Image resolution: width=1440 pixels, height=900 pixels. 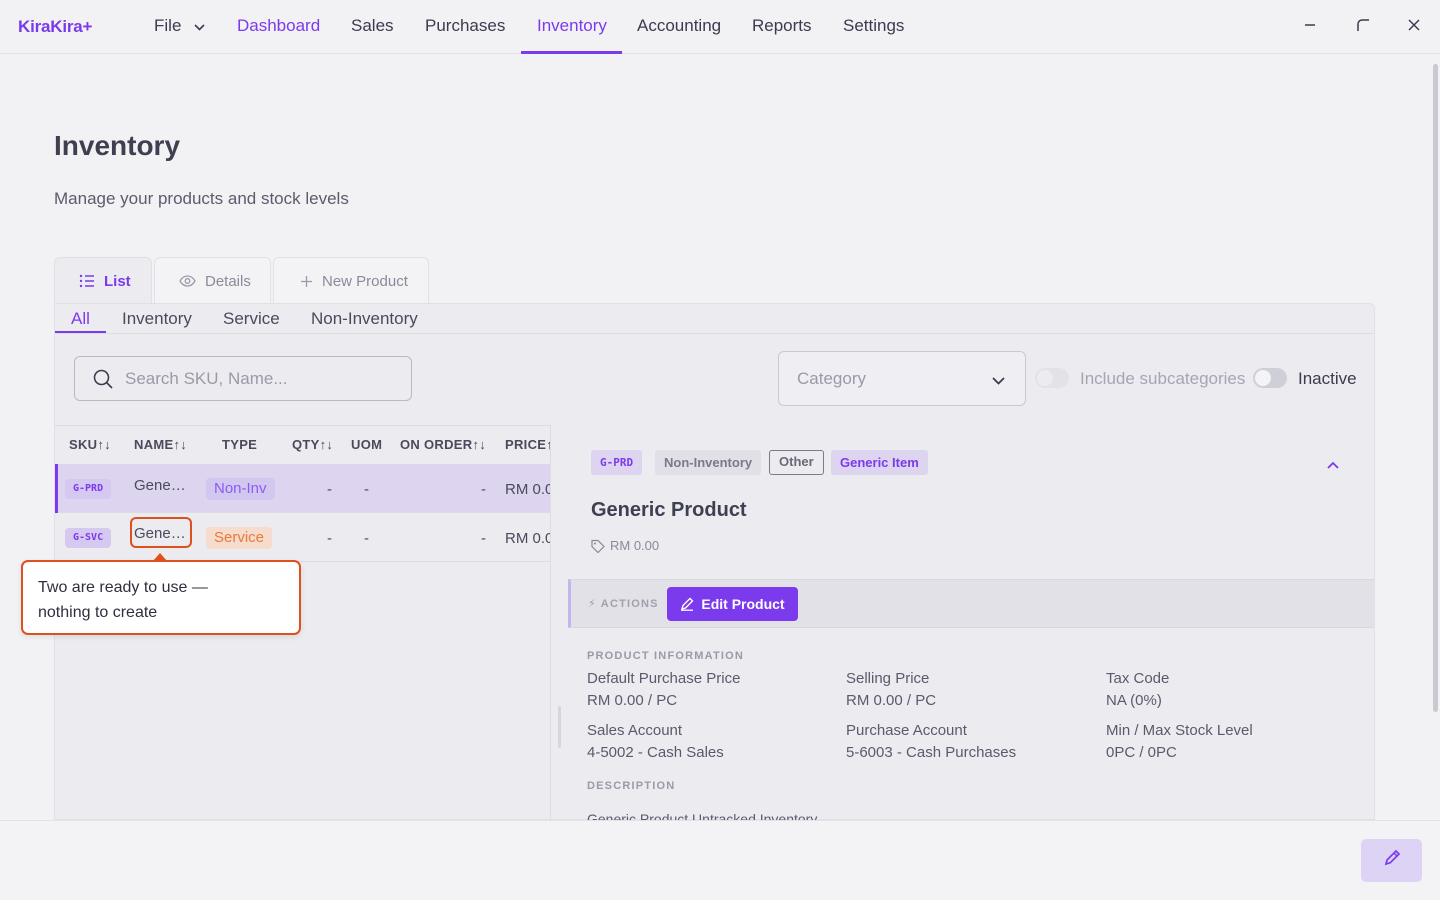 I want to click on inactive-toggle, so click(x=1270, y=378).